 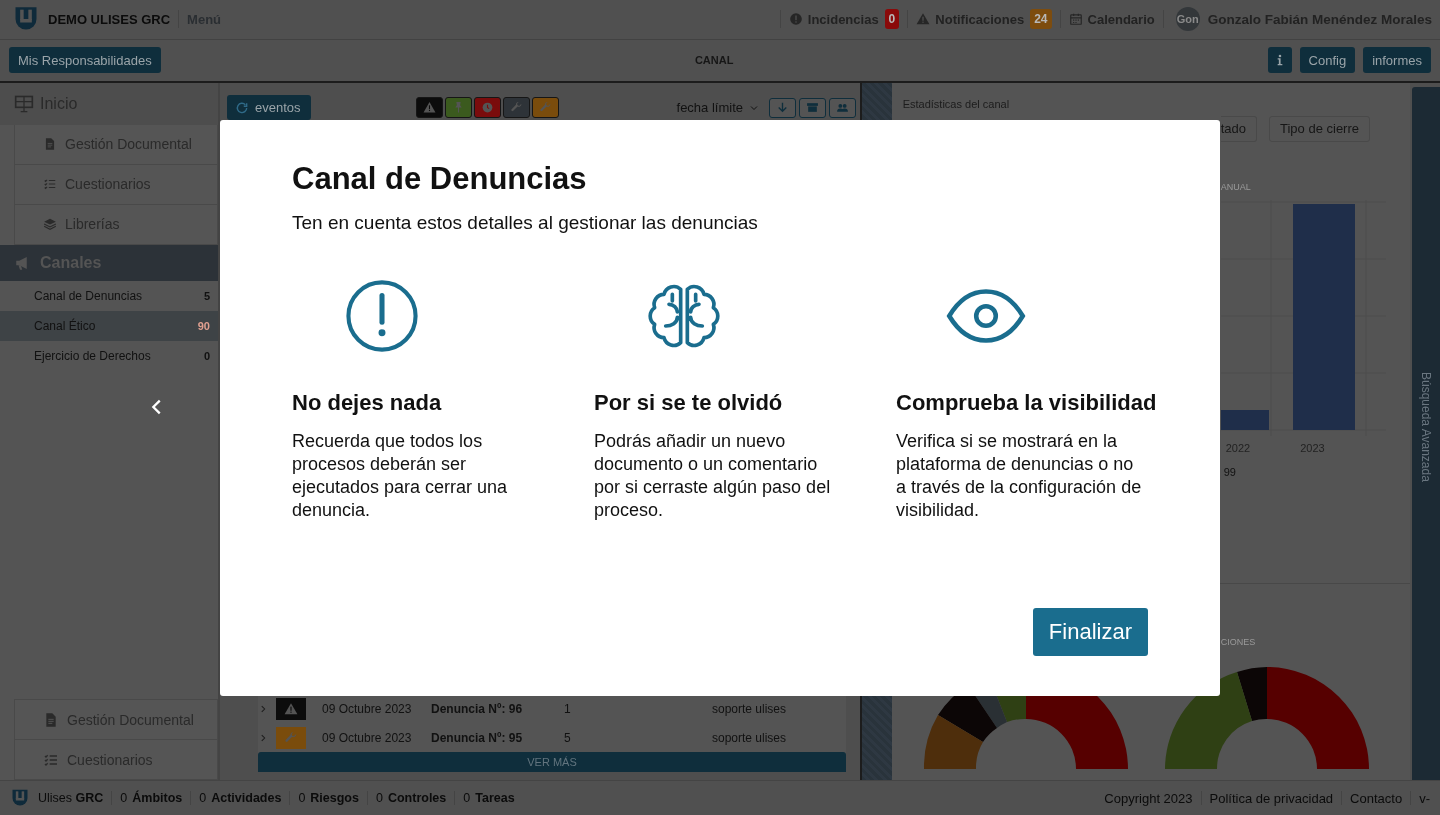 What do you see at coordinates (477, 708) in the screenshot?
I see `event-title: Denuncia Nº: 96` at bounding box center [477, 708].